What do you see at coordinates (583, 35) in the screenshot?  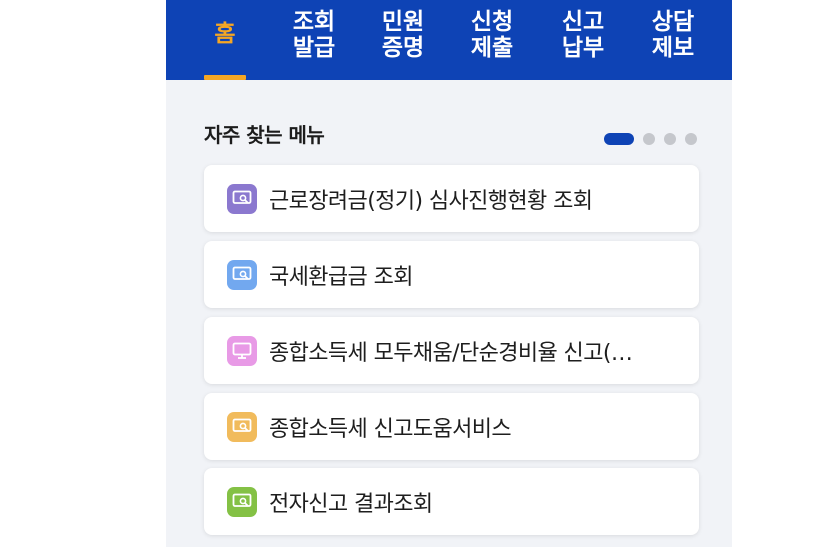 I see `tab-report-pay-label: 신고 납부` at bounding box center [583, 35].